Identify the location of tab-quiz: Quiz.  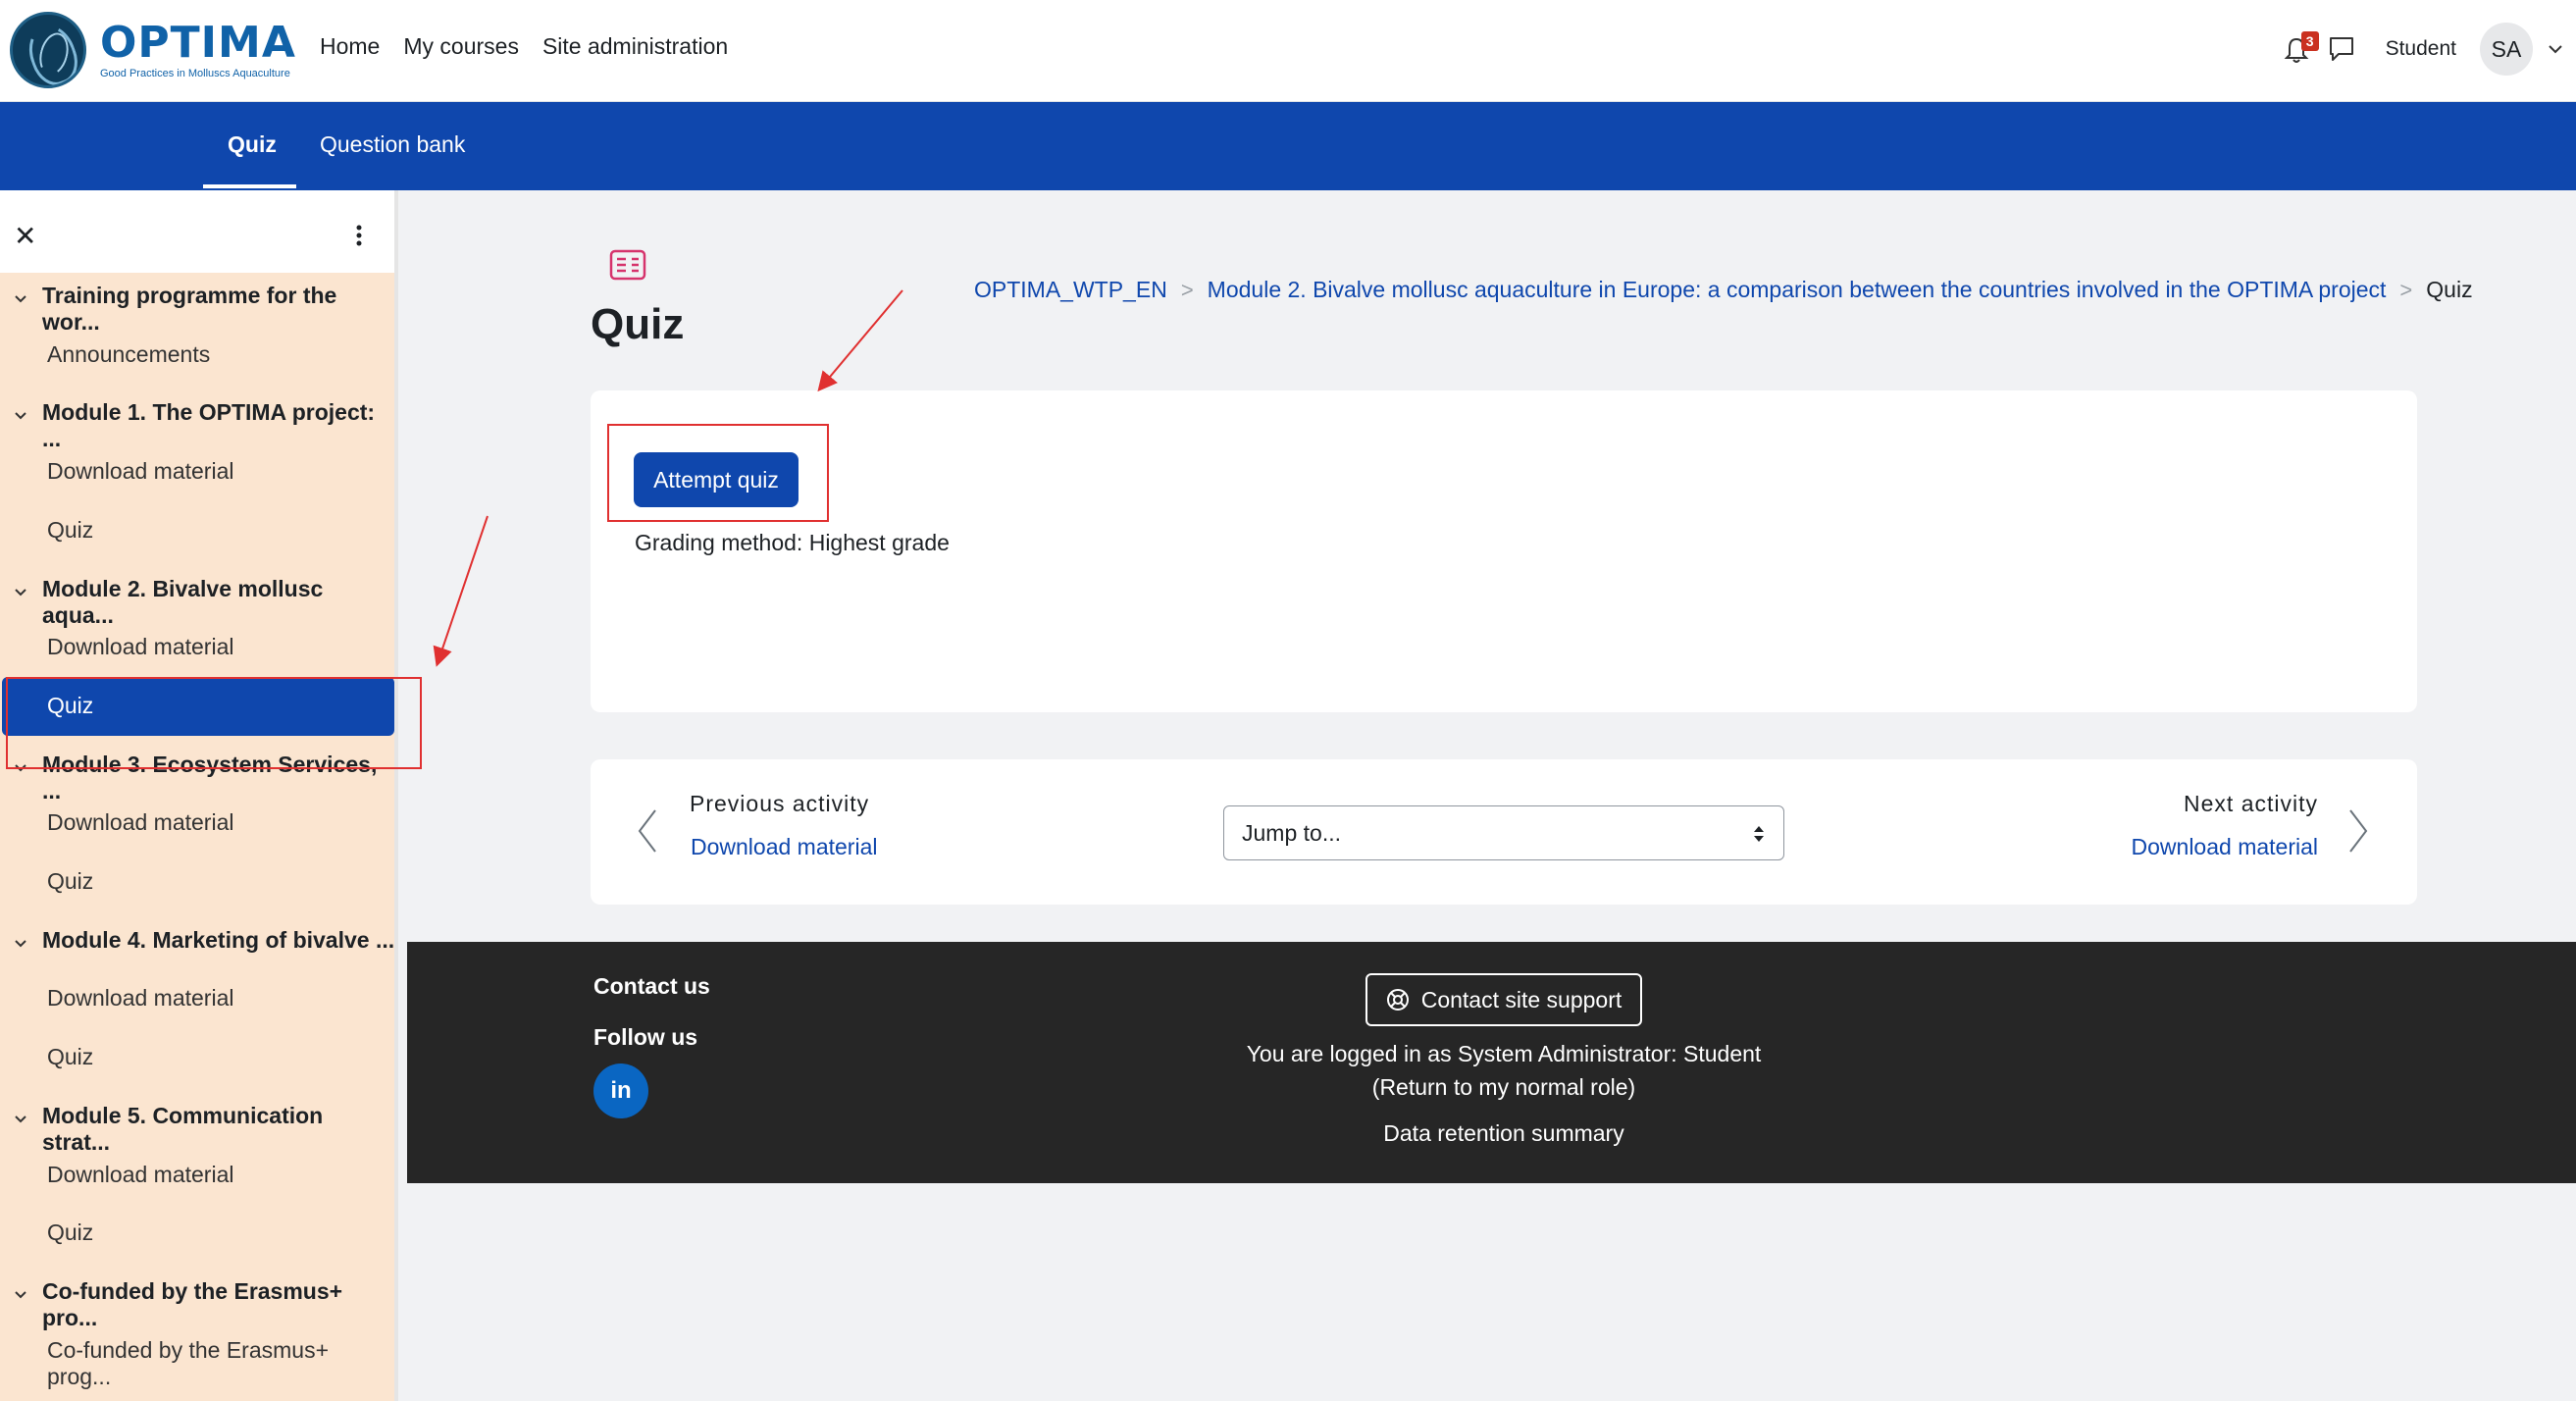
(252, 144).